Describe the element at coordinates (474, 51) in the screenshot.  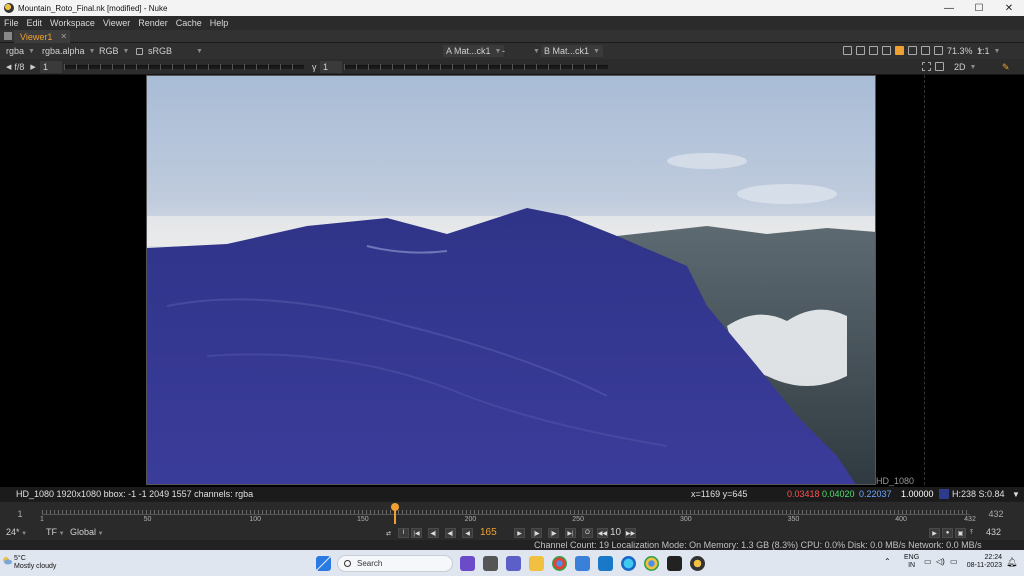
I see `input-a-dropdown: A Mat...ck1 ▼` at that location.